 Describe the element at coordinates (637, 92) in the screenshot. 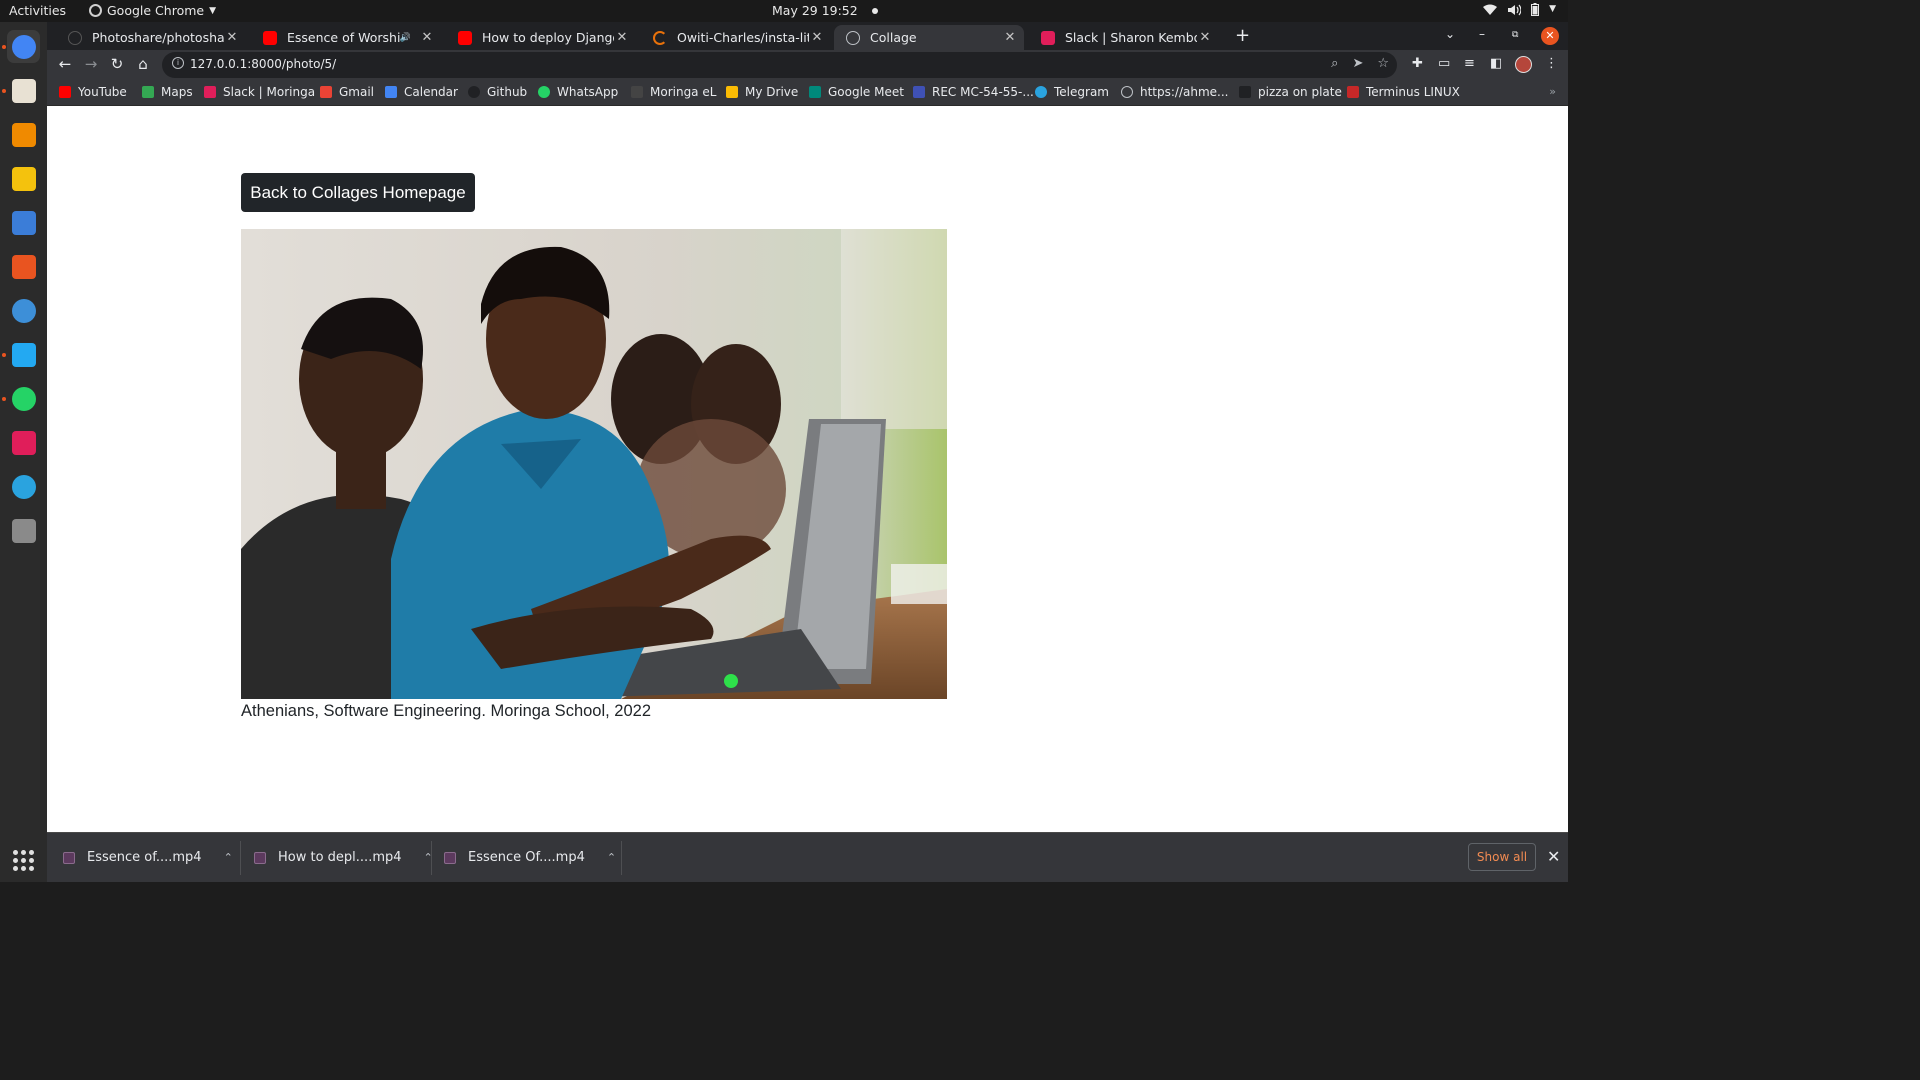

I see `moringa-icon` at that location.